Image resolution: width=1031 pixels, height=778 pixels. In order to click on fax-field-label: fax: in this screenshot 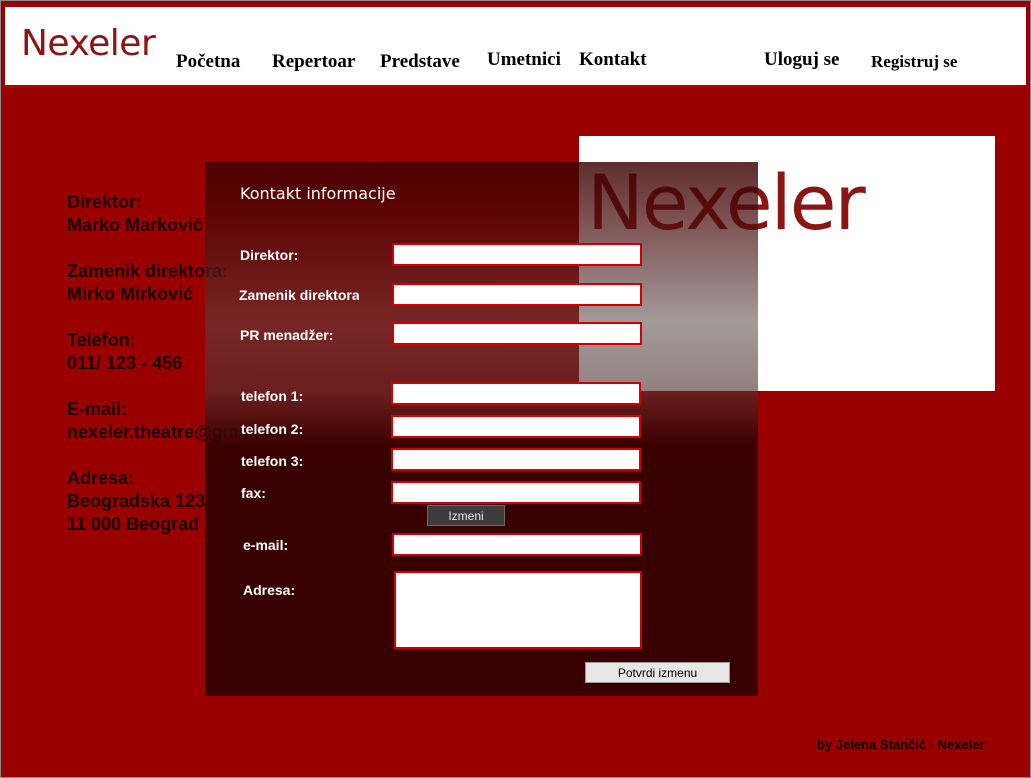, I will do `click(253, 493)`.